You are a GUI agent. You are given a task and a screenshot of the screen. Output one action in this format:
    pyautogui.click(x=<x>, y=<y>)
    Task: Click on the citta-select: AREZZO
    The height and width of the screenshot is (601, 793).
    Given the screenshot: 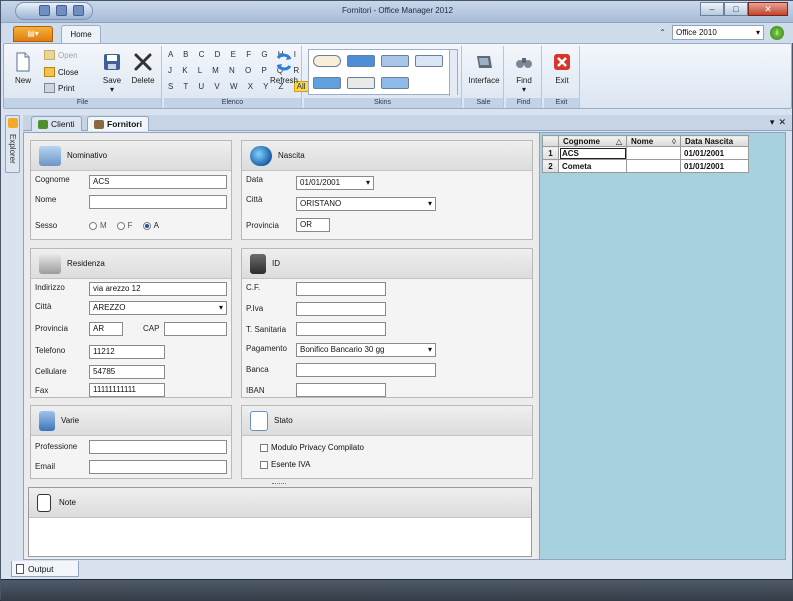 What is the action you would take?
    pyautogui.click(x=158, y=308)
    